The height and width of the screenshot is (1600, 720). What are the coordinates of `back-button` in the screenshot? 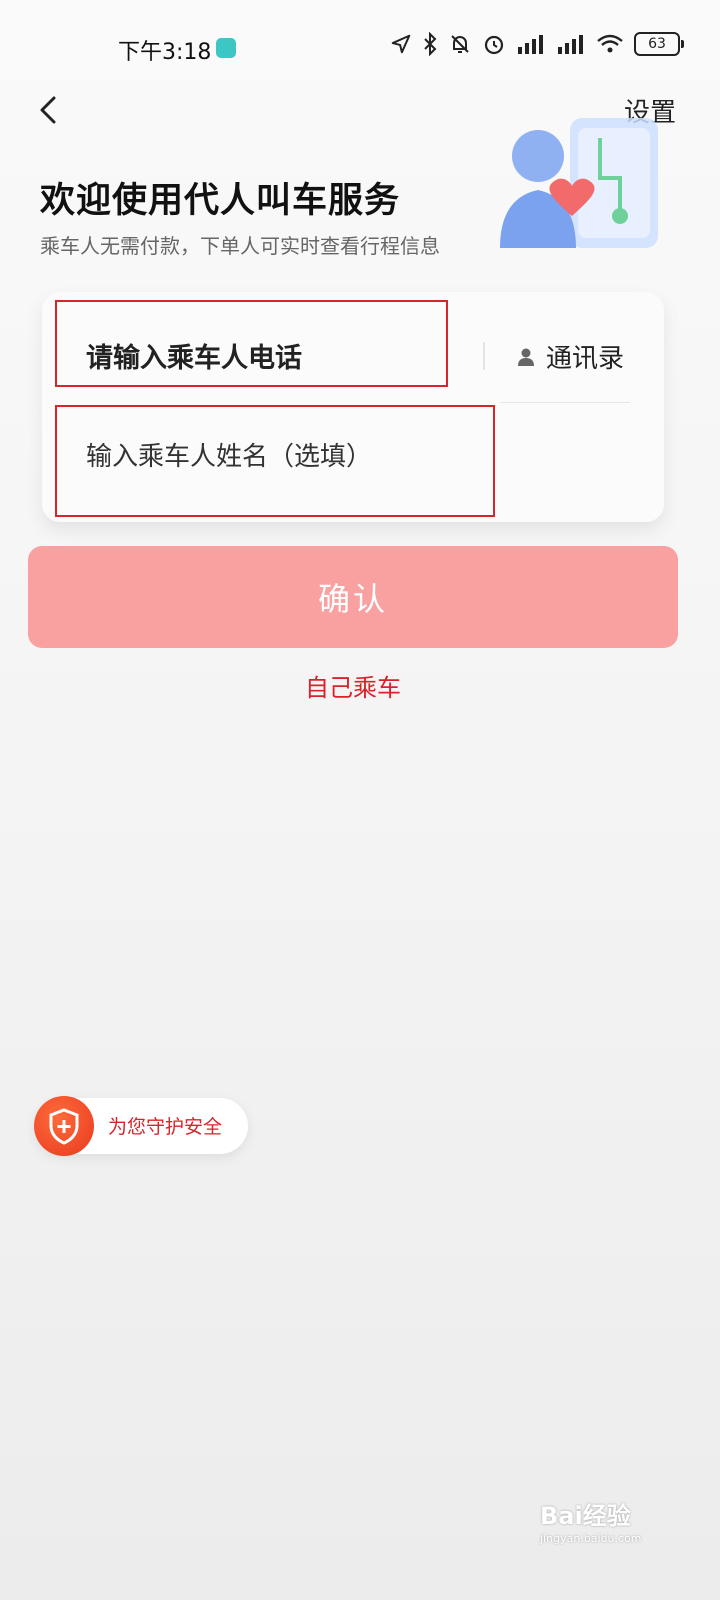 It's located at (50, 110).